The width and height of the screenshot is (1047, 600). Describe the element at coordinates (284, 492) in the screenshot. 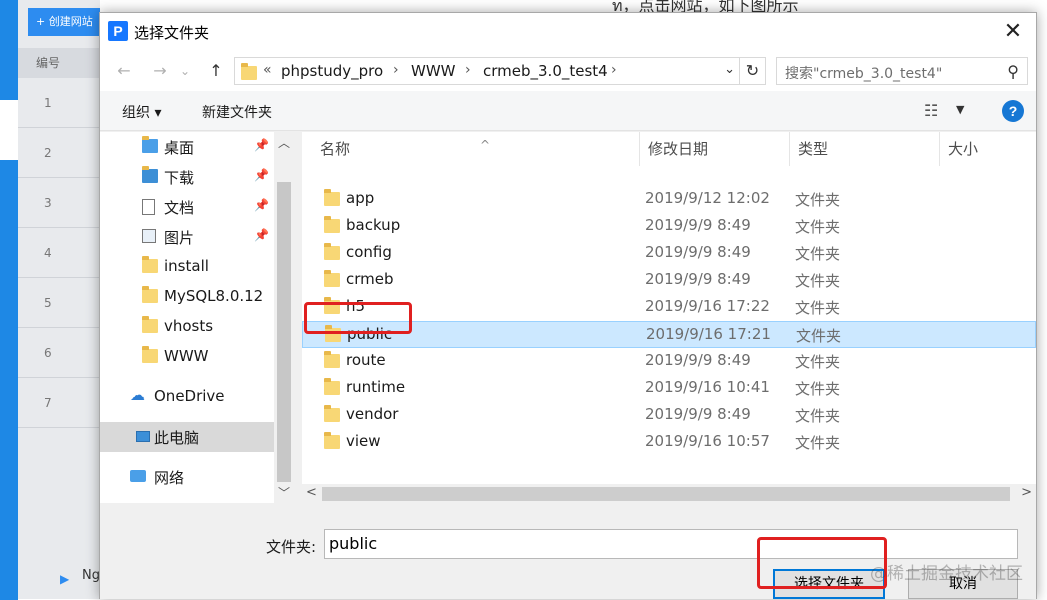

I see `chevron-down-icon: ﹀` at that location.